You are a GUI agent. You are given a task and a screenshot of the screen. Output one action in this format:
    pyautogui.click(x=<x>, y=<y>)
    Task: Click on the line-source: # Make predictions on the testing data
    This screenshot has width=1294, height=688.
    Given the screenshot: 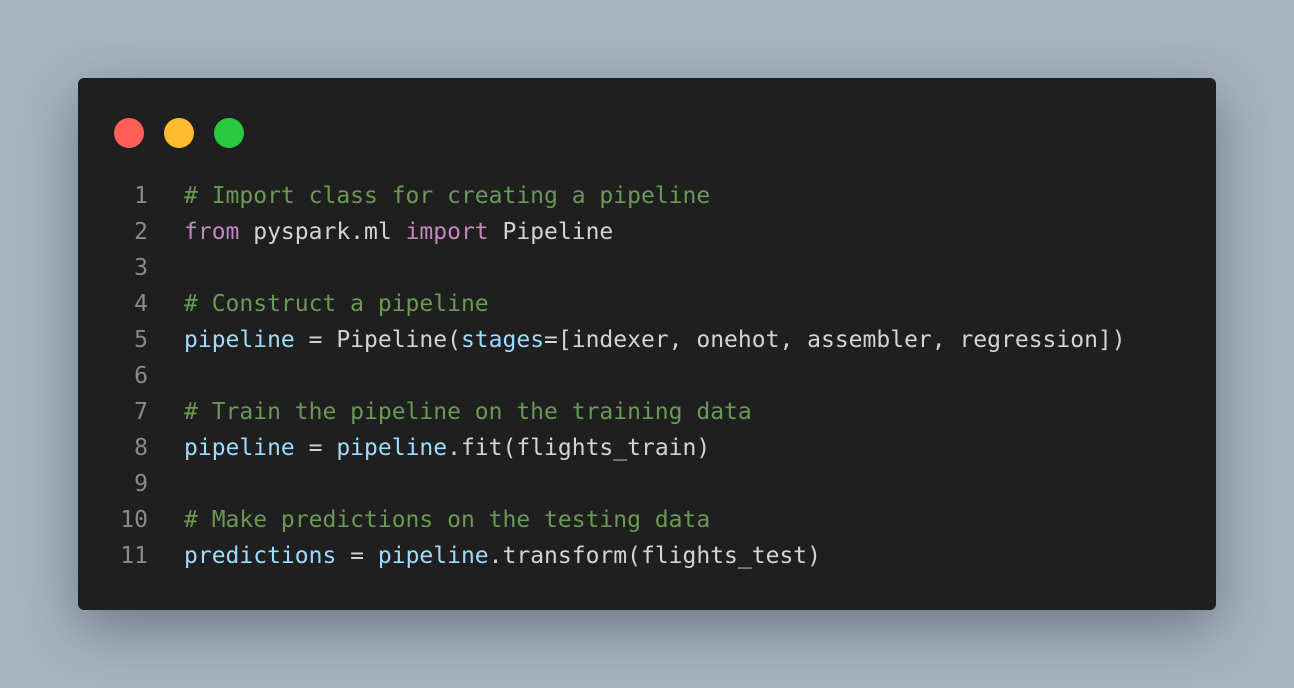 What is the action you would take?
    pyautogui.click(x=447, y=520)
    